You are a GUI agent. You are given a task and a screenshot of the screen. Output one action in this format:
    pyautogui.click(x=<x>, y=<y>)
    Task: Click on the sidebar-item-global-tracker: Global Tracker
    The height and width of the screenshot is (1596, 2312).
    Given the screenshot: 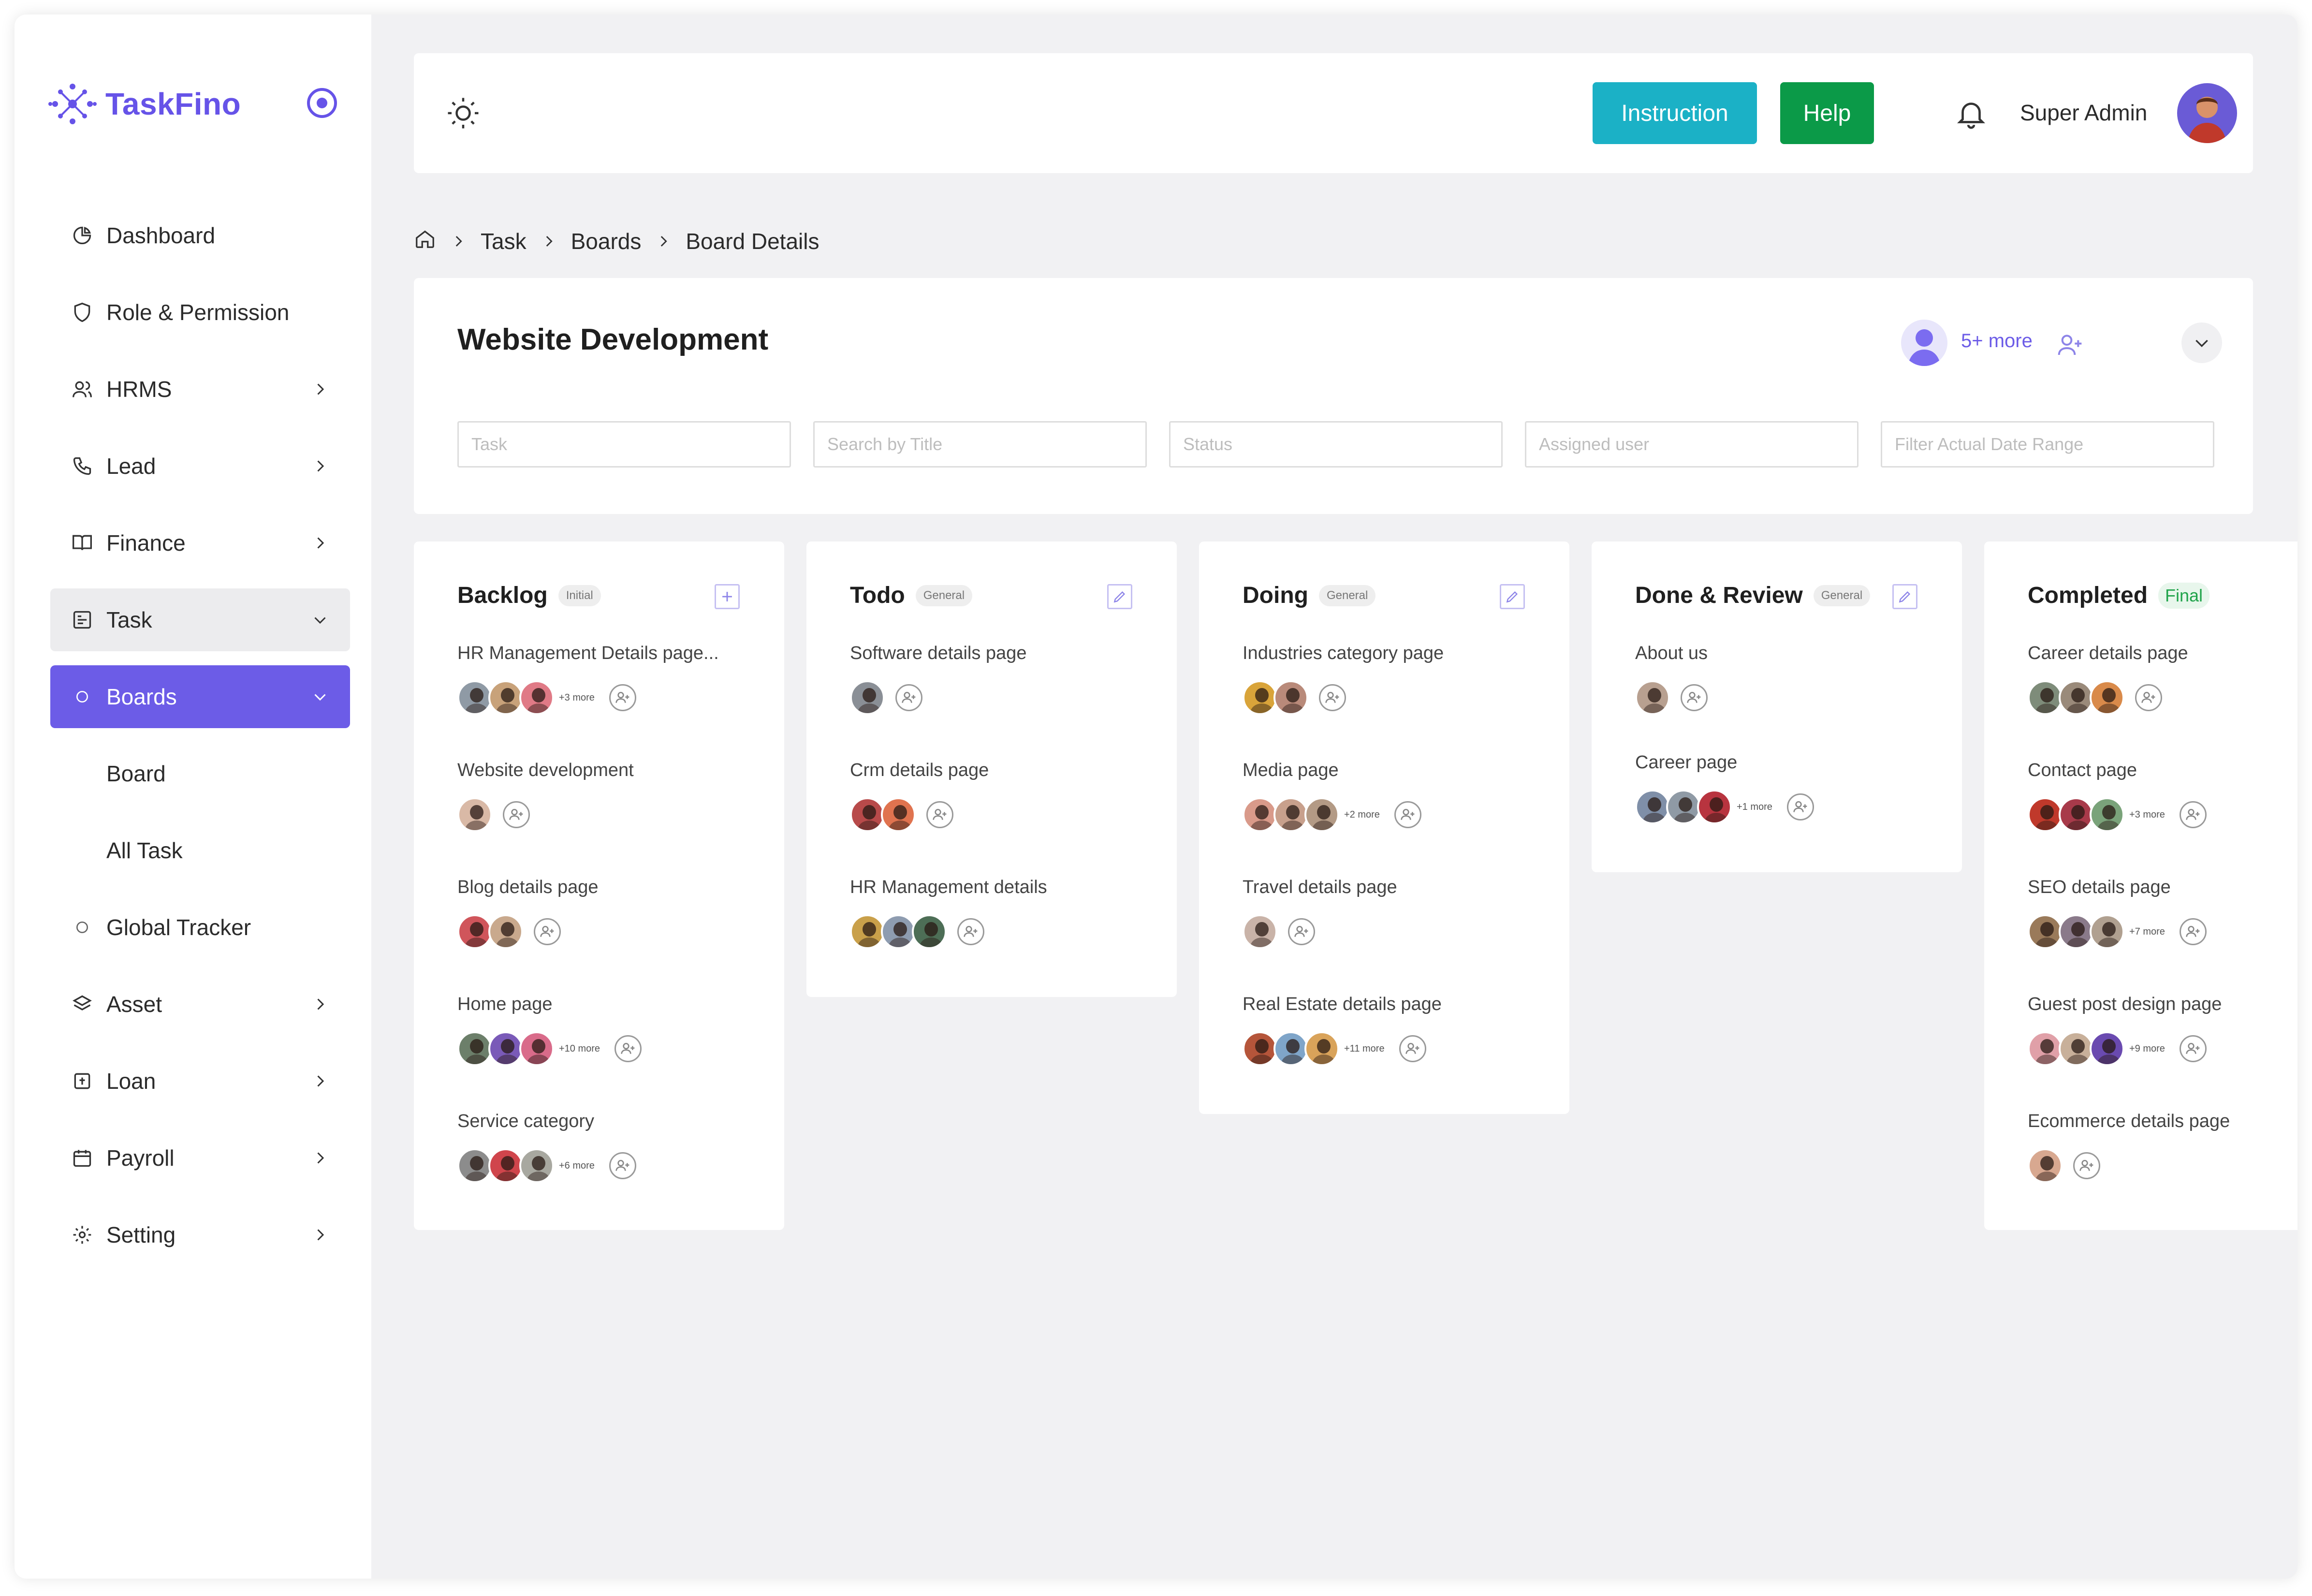 What is the action you would take?
    pyautogui.click(x=200, y=927)
    